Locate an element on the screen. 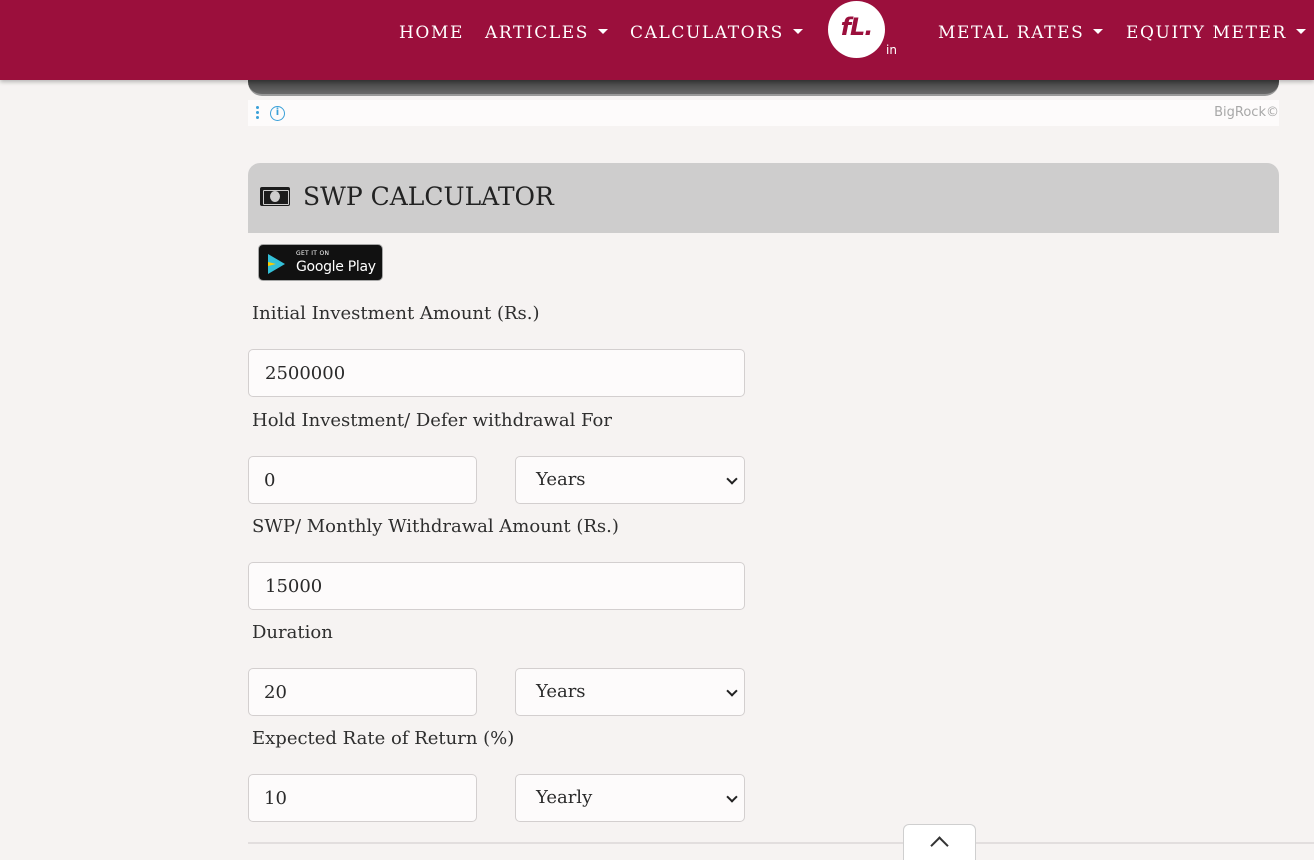 This screenshot has width=1314, height=860. google-play-small-text: GET IT ON is located at coordinates (313, 253).